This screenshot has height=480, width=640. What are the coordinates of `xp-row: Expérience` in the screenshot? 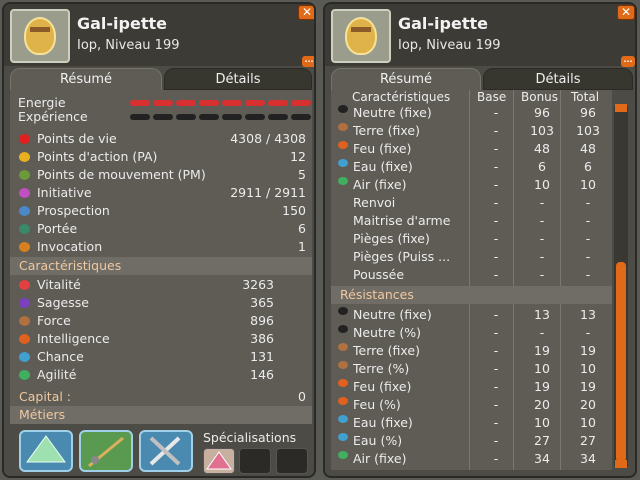 It's located at (161, 117).